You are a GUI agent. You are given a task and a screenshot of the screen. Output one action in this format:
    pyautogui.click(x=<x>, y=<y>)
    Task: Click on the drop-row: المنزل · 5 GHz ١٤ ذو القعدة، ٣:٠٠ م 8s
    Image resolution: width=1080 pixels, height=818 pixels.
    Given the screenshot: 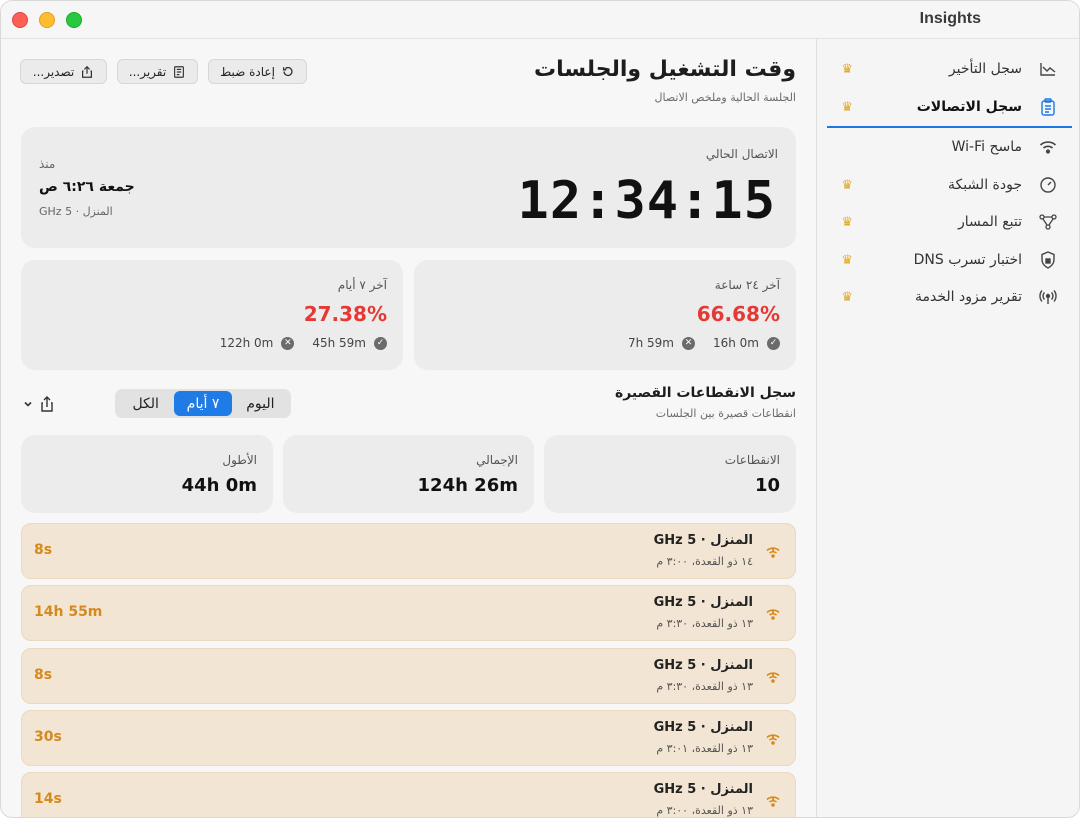 What is the action you would take?
    pyautogui.click(x=408, y=551)
    